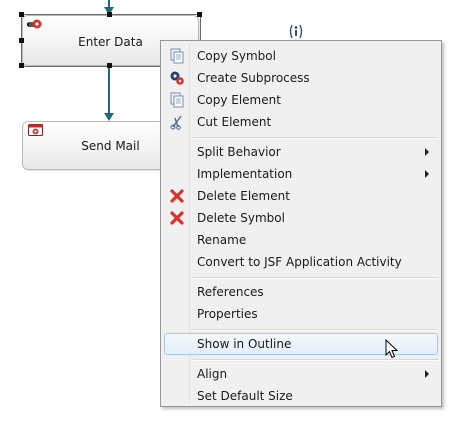  Describe the element at coordinates (301, 218) in the screenshot. I see `menu-item-delete-symbol: Delete Symbol` at that location.